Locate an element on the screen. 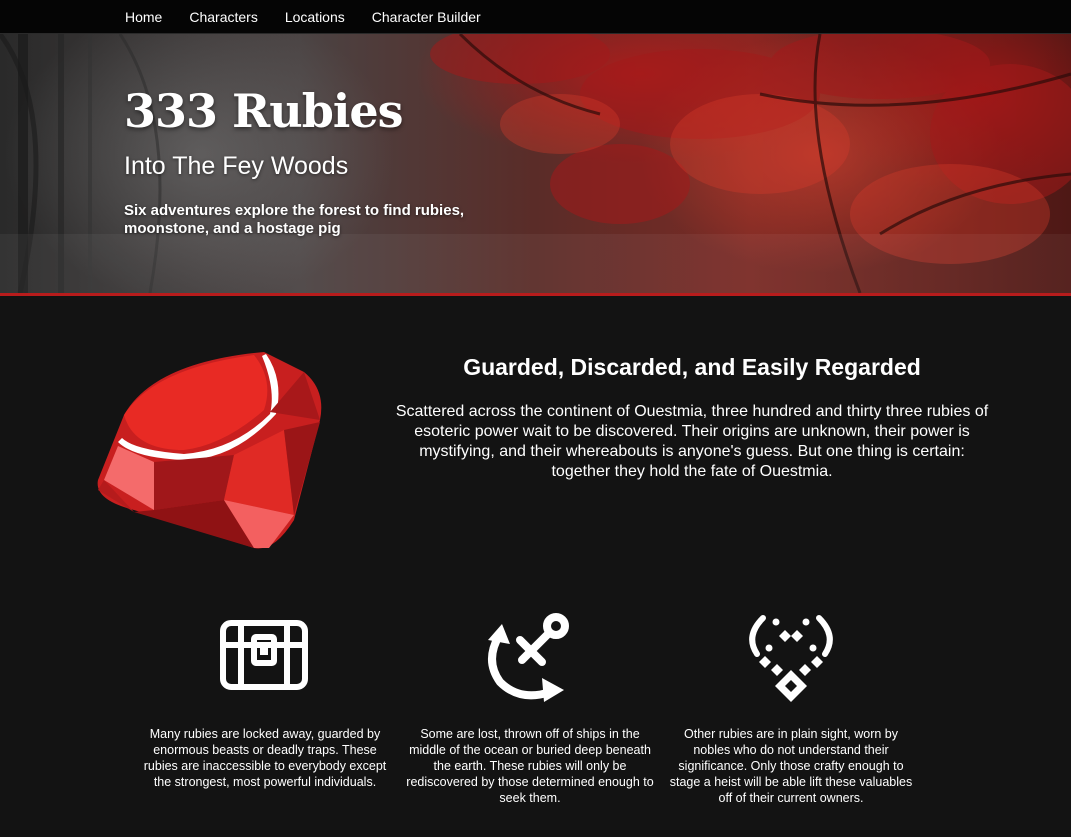 The height and width of the screenshot is (837, 1071). nav-home-link: Home is located at coordinates (143, 17).